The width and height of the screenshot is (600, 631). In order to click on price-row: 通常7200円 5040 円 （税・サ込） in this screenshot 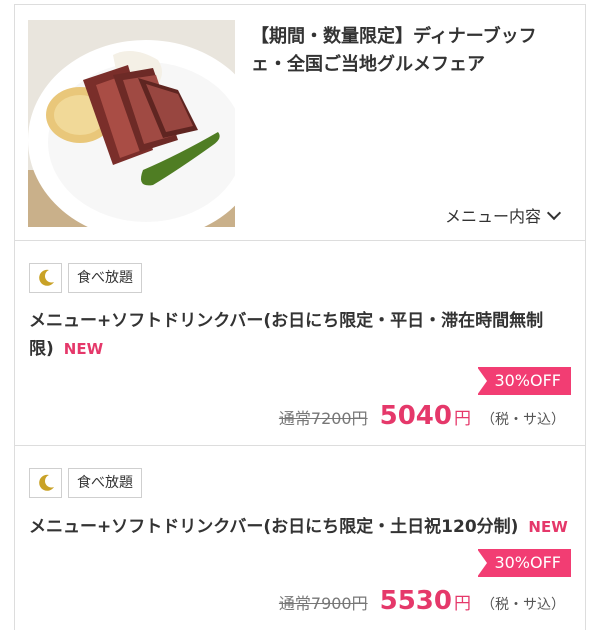, I will do `click(422, 416)`.